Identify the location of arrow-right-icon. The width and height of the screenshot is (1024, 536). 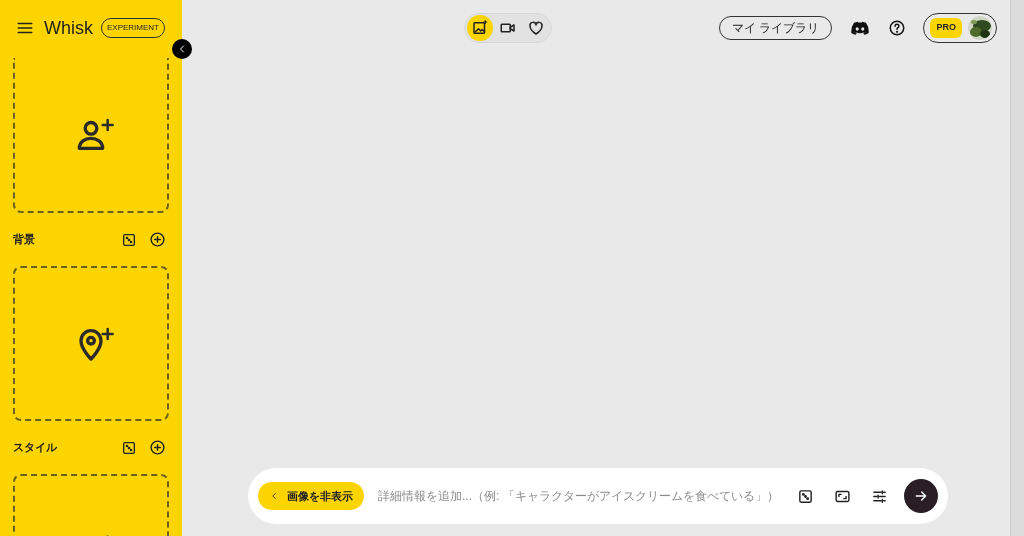
(921, 496).